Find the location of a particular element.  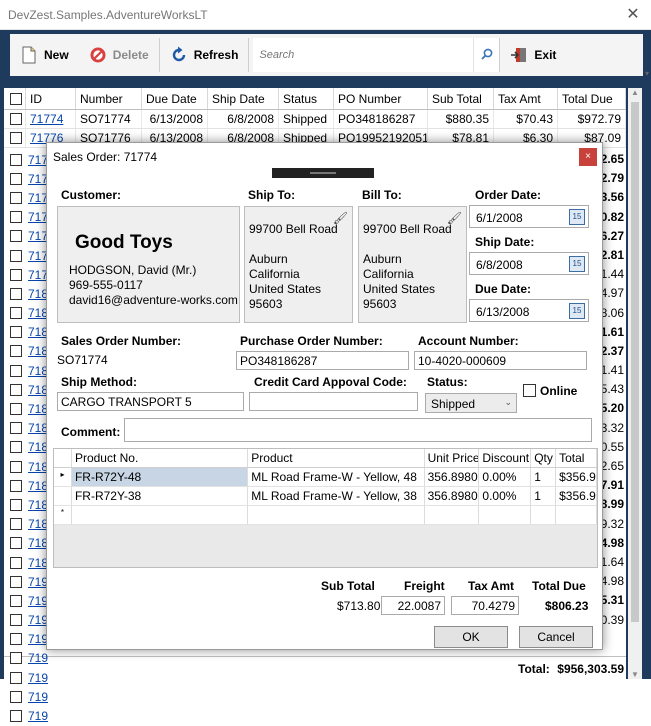

grid-vertical-scrollbar: ▲ ▼ is located at coordinates (635, 383).